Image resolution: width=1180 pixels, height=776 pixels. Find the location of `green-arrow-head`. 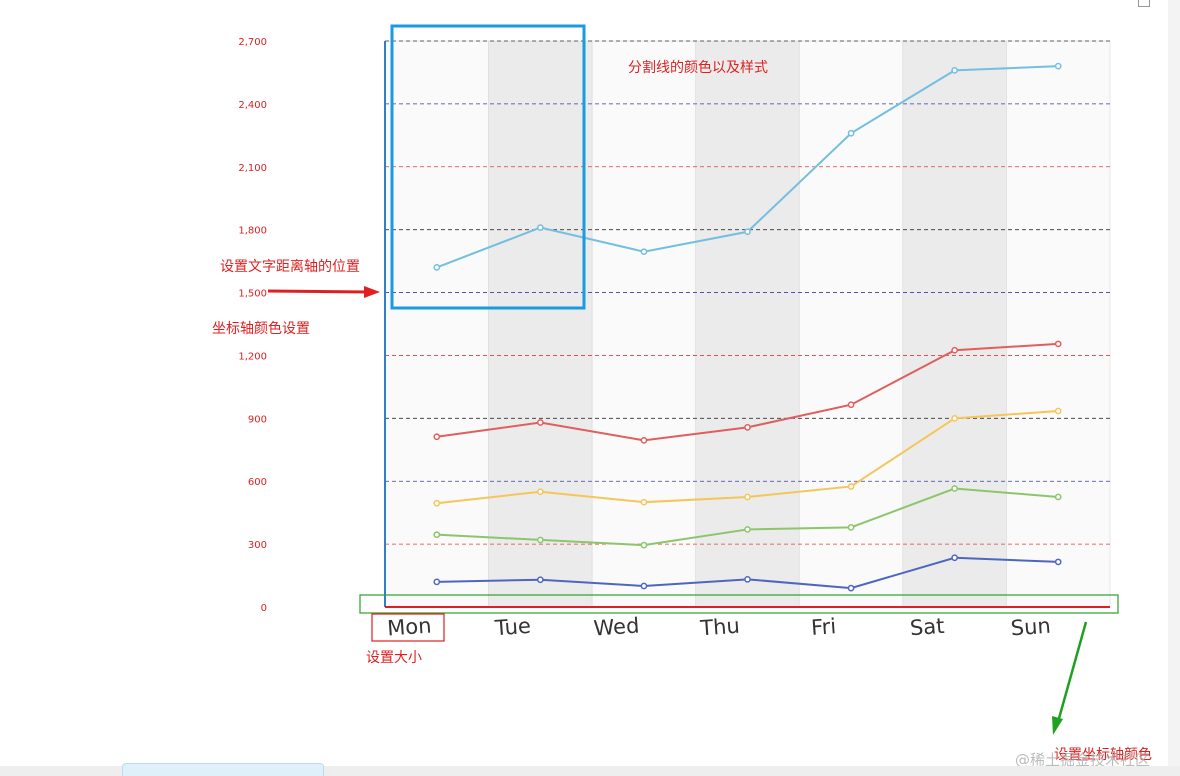

green-arrow-head is located at coordinates (1057, 725).